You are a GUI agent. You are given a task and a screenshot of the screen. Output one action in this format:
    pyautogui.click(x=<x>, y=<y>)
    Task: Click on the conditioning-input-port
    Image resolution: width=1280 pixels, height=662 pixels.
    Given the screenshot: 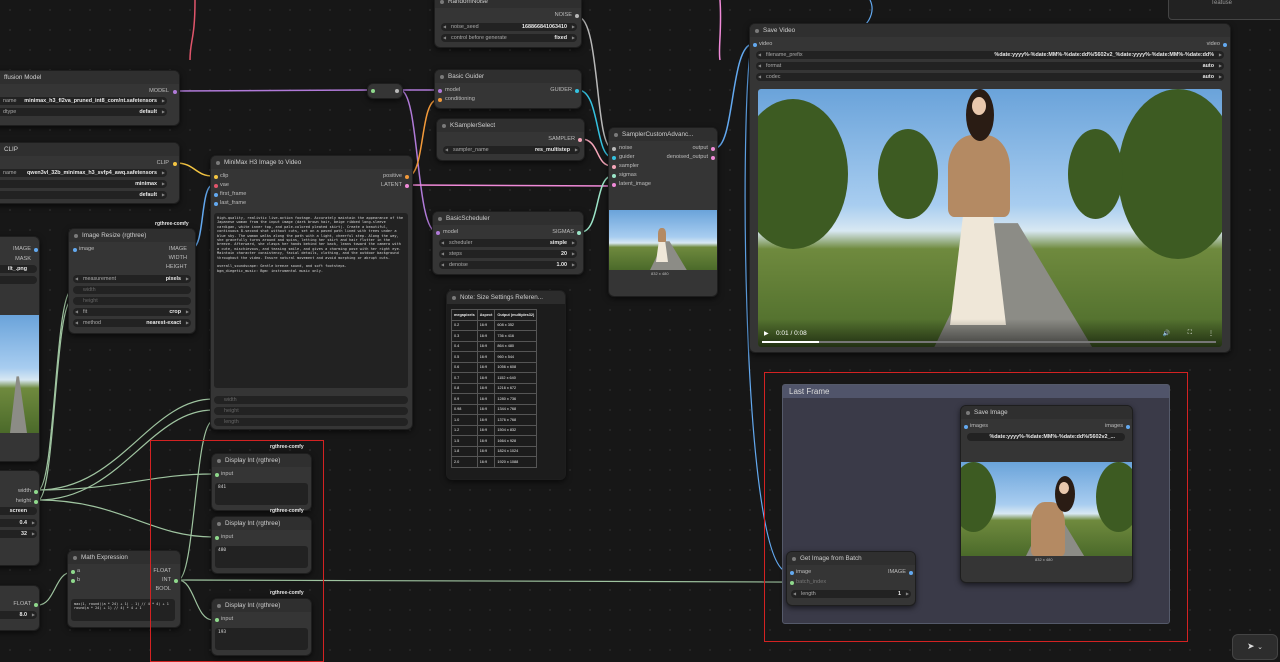 What is the action you would take?
    pyautogui.click(x=440, y=100)
    